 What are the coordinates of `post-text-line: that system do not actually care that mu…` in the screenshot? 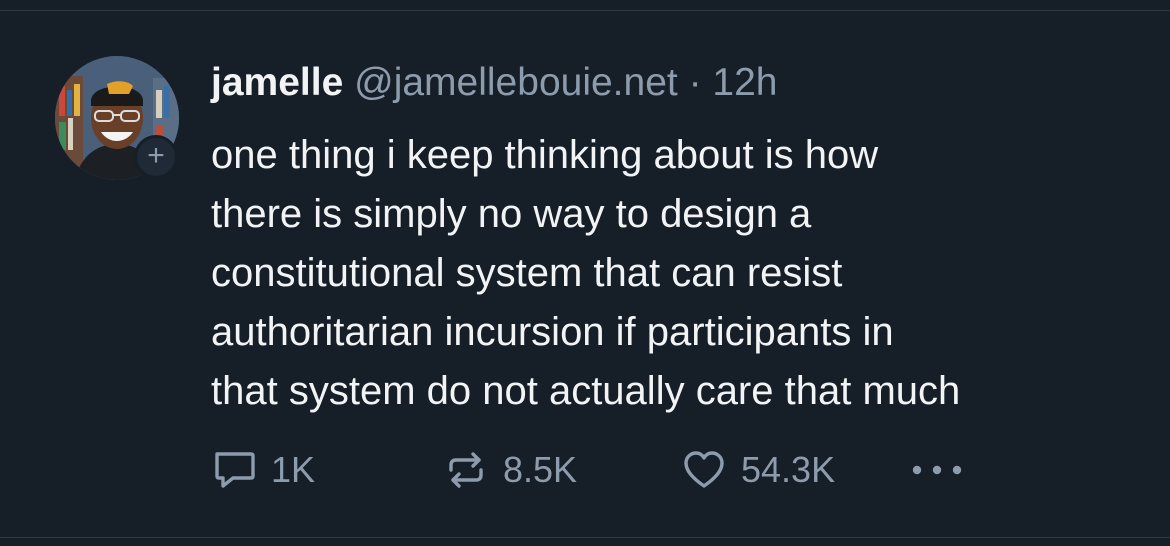 It's located at (586, 391).